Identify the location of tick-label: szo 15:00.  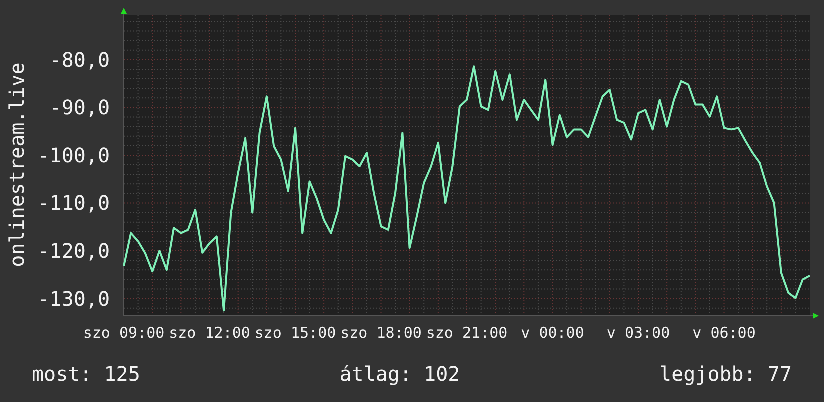
(295, 333).